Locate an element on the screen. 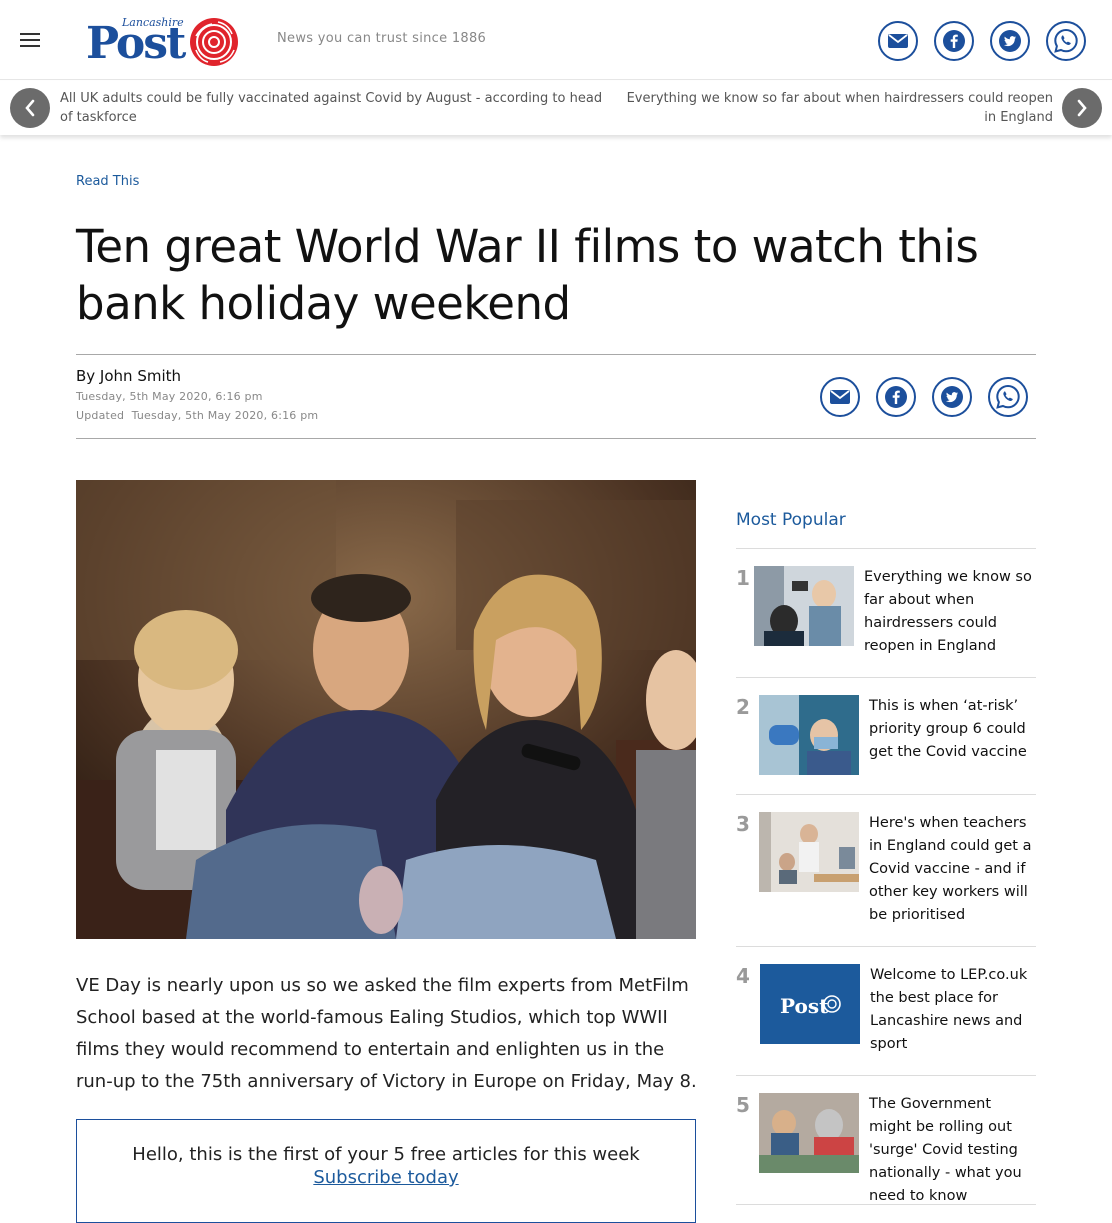 This screenshot has width=1112, height=1223. rank-number: 3 is located at coordinates (743, 824).